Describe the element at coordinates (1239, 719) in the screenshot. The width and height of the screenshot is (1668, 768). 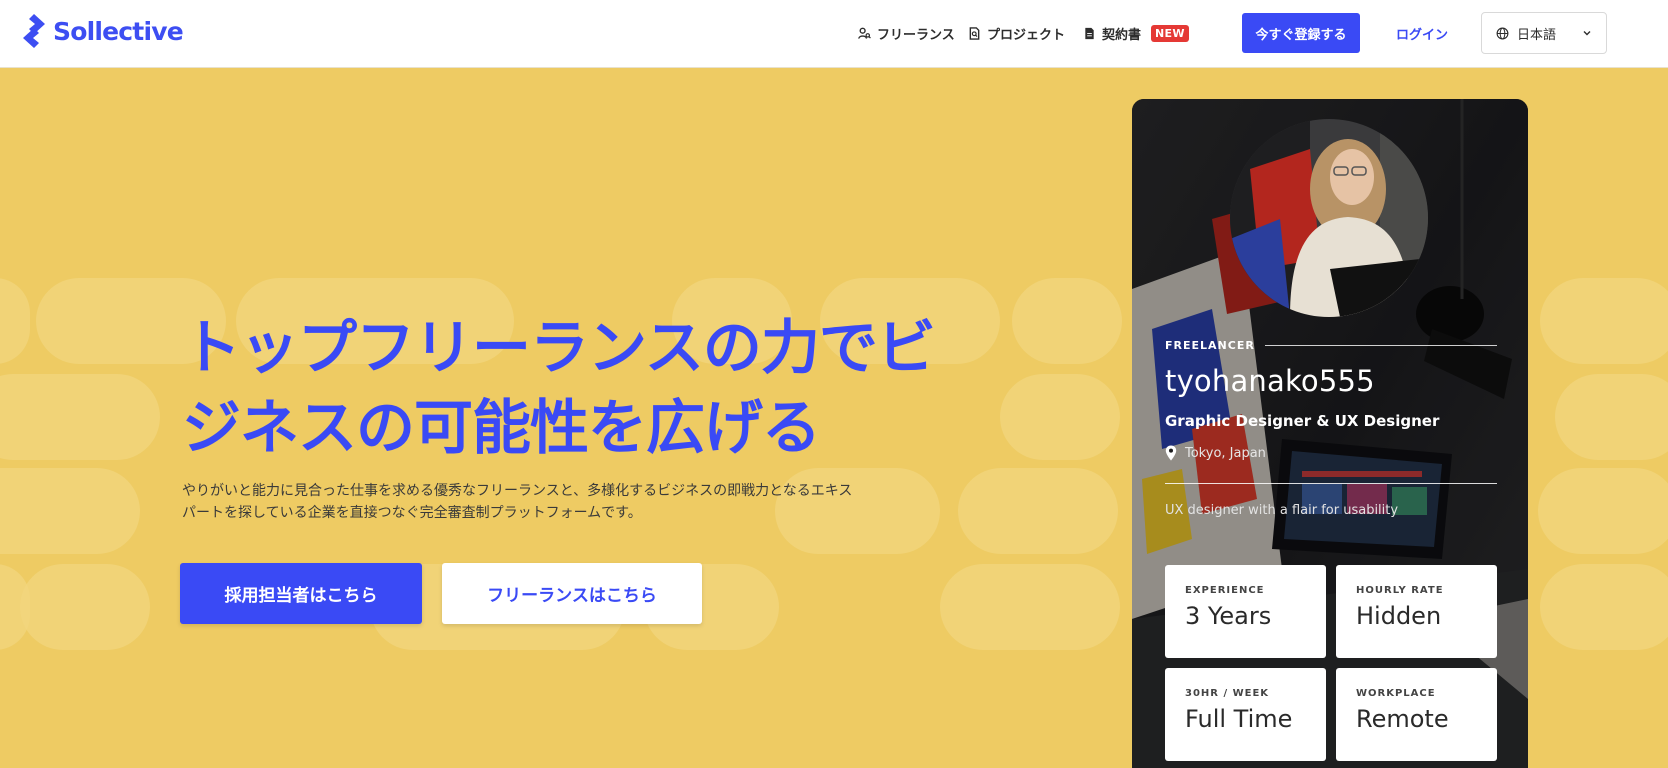
I see `stat-value: Full Time` at that location.